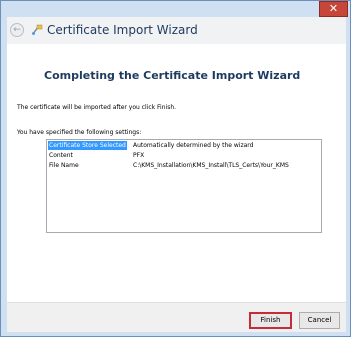 This screenshot has width=351, height=337. Describe the element at coordinates (172, 75) in the screenshot. I see `page-heading: Completing the Certificate Import Wizard` at that location.